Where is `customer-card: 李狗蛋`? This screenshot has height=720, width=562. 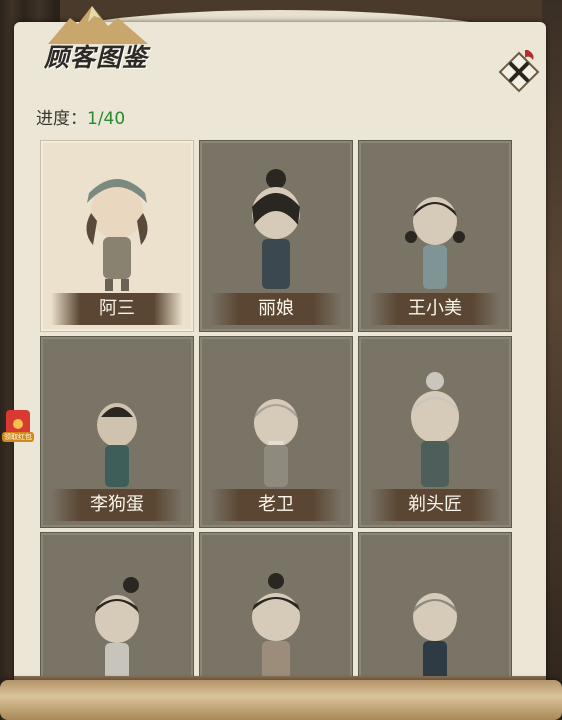 customer-card: 李狗蛋 is located at coordinates (117, 432).